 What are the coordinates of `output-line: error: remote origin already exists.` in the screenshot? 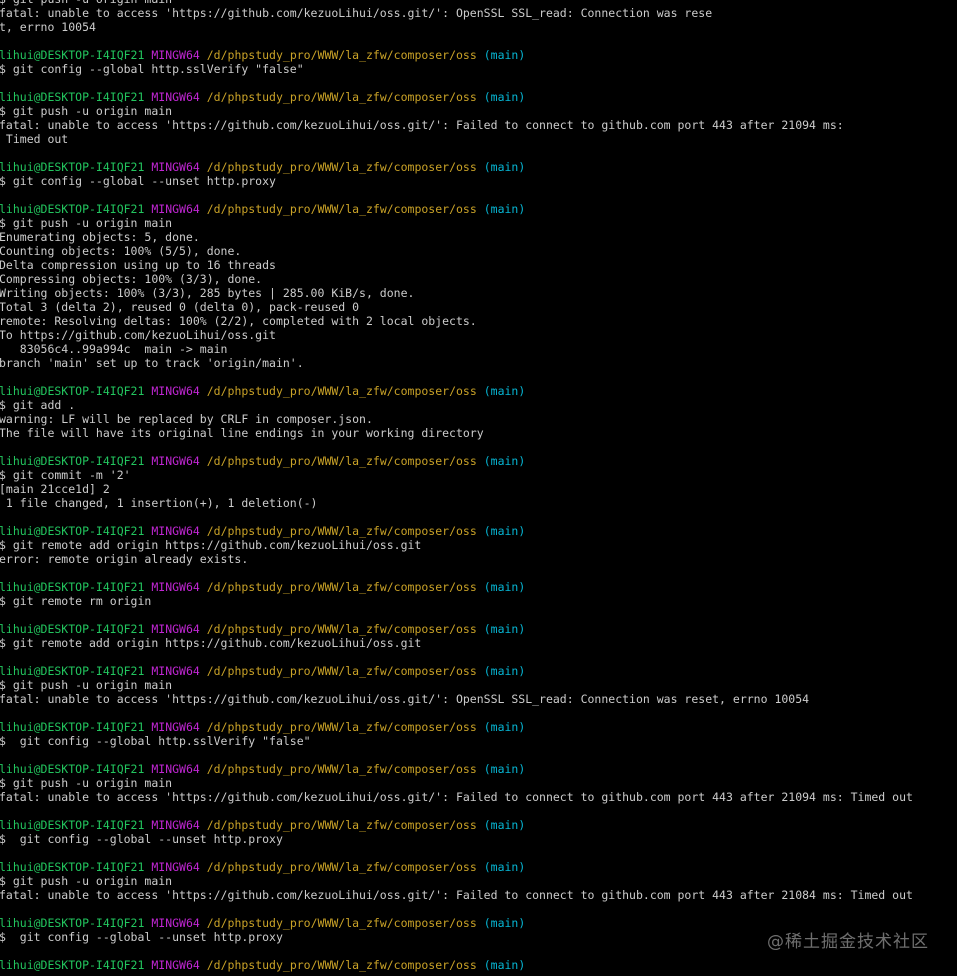 It's located at (456, 559).